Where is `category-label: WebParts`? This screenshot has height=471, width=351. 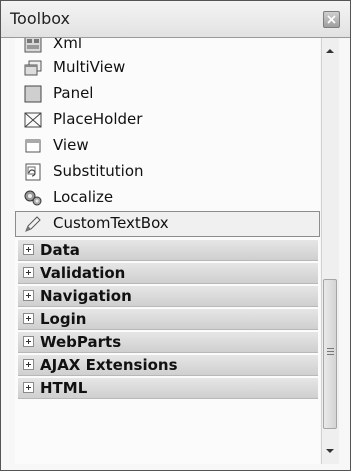
category-label: WebParts is located at coordinates (81, 342).